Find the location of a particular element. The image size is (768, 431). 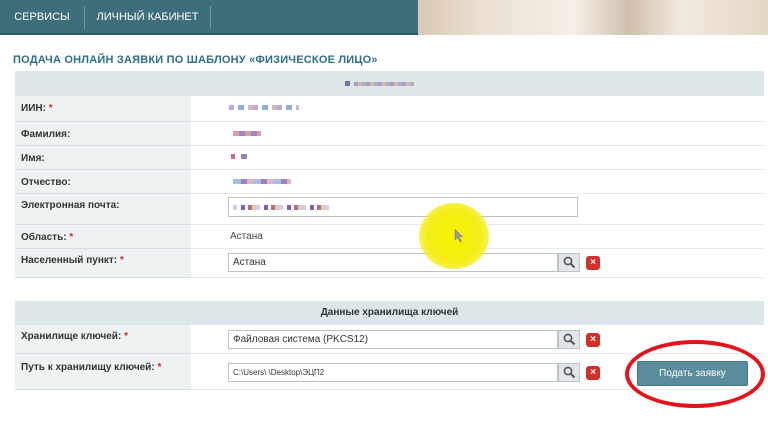

nav-services: СЕРВИСЫ is located at coordinates (42, 17).